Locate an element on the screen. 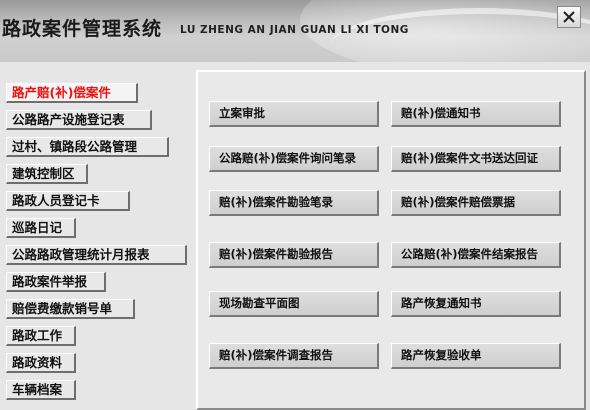 The height and width of the screenshot is (410, 590). nav-item-road-property-registry: 公路路产设施登记表 is located at coordinates (79, 120).